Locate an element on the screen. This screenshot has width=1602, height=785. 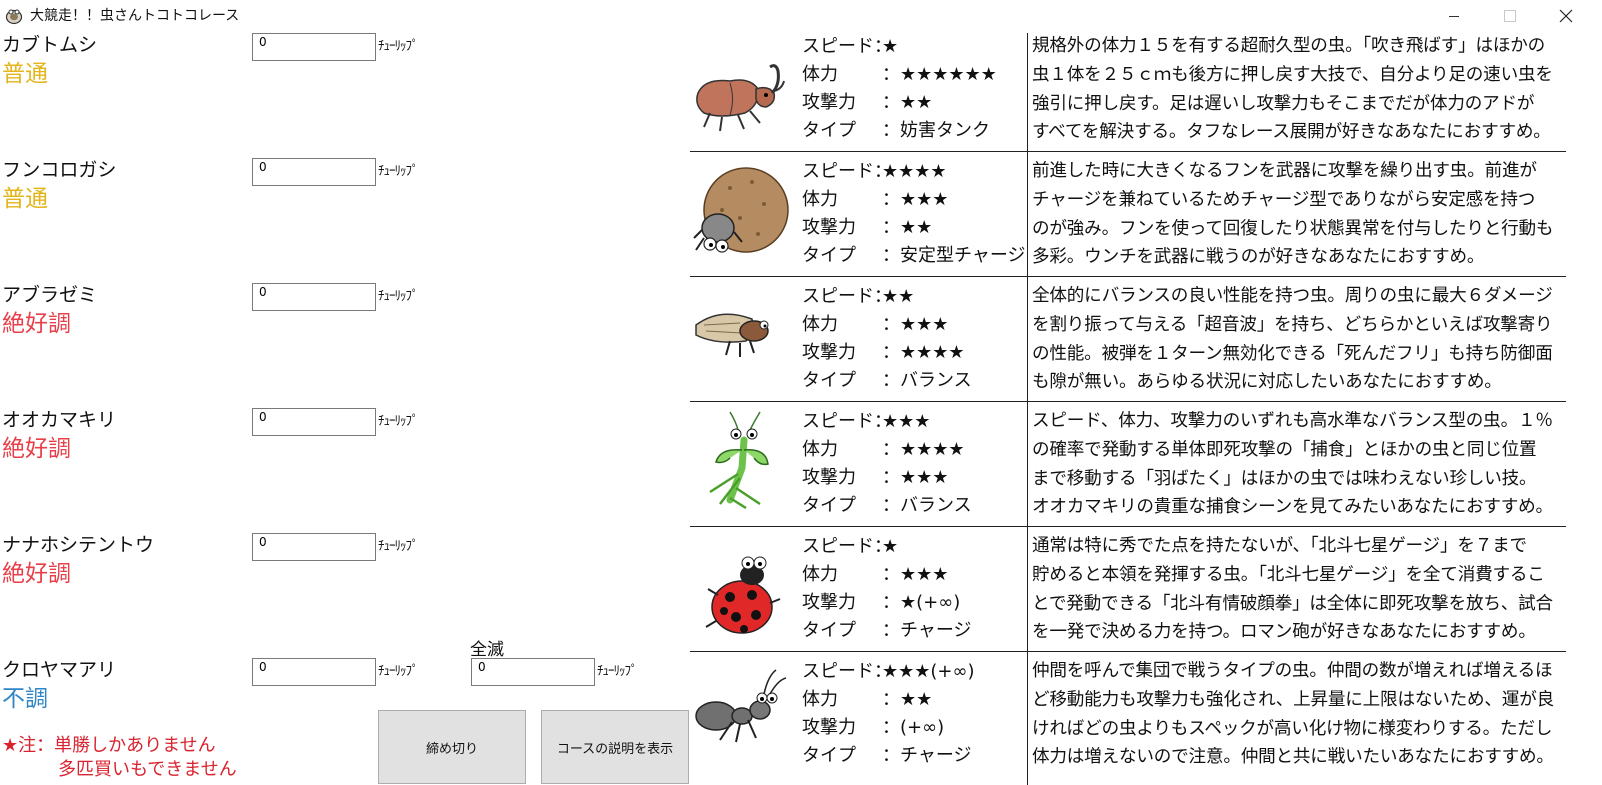
dung-beetle-image is located at coordinates (741, 210).